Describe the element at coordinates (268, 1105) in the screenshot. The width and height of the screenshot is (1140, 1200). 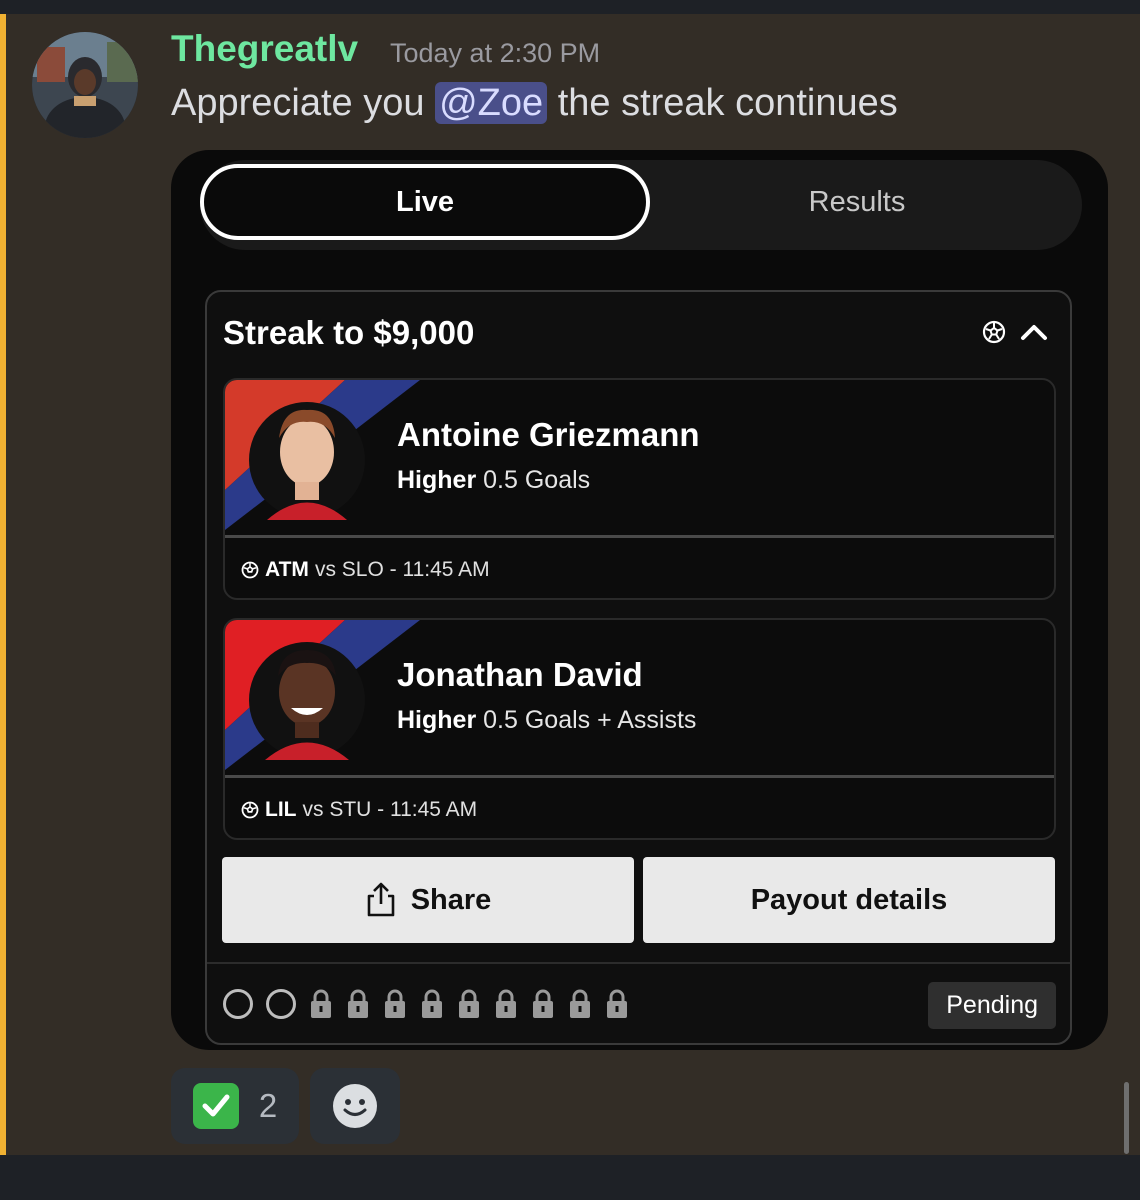
I see `reaction-count: 2` at that location.